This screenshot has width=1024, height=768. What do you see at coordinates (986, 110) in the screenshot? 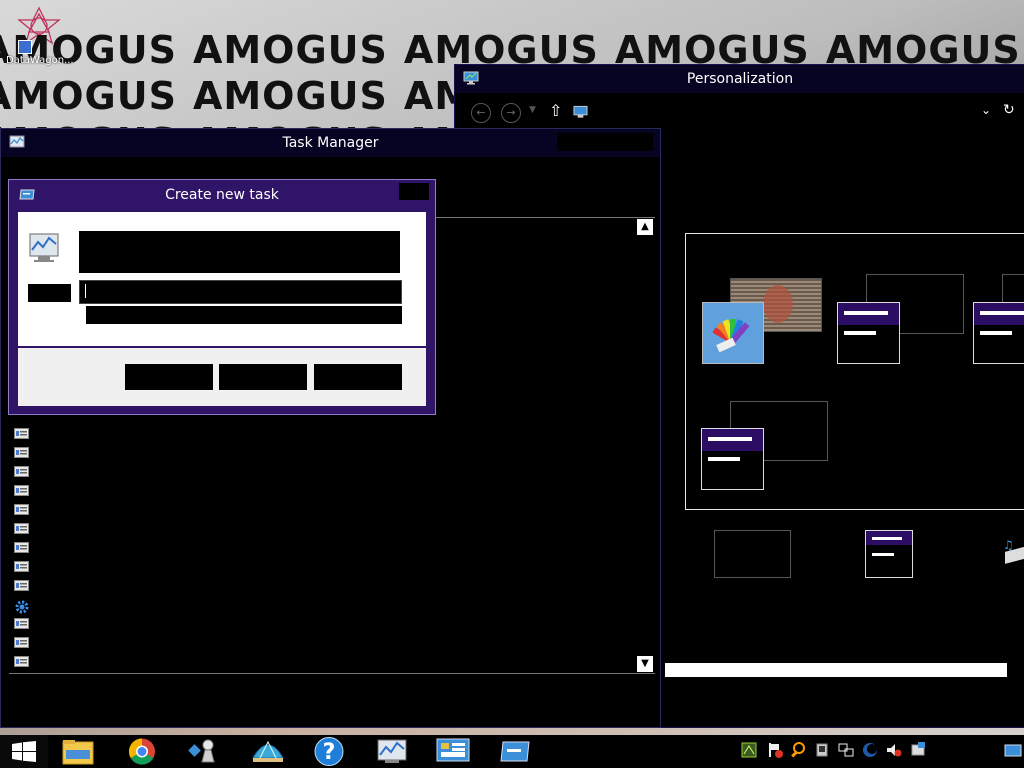
I see `address-dropdown-chevron-icon: ⌄` at bounding box center [986, 110].